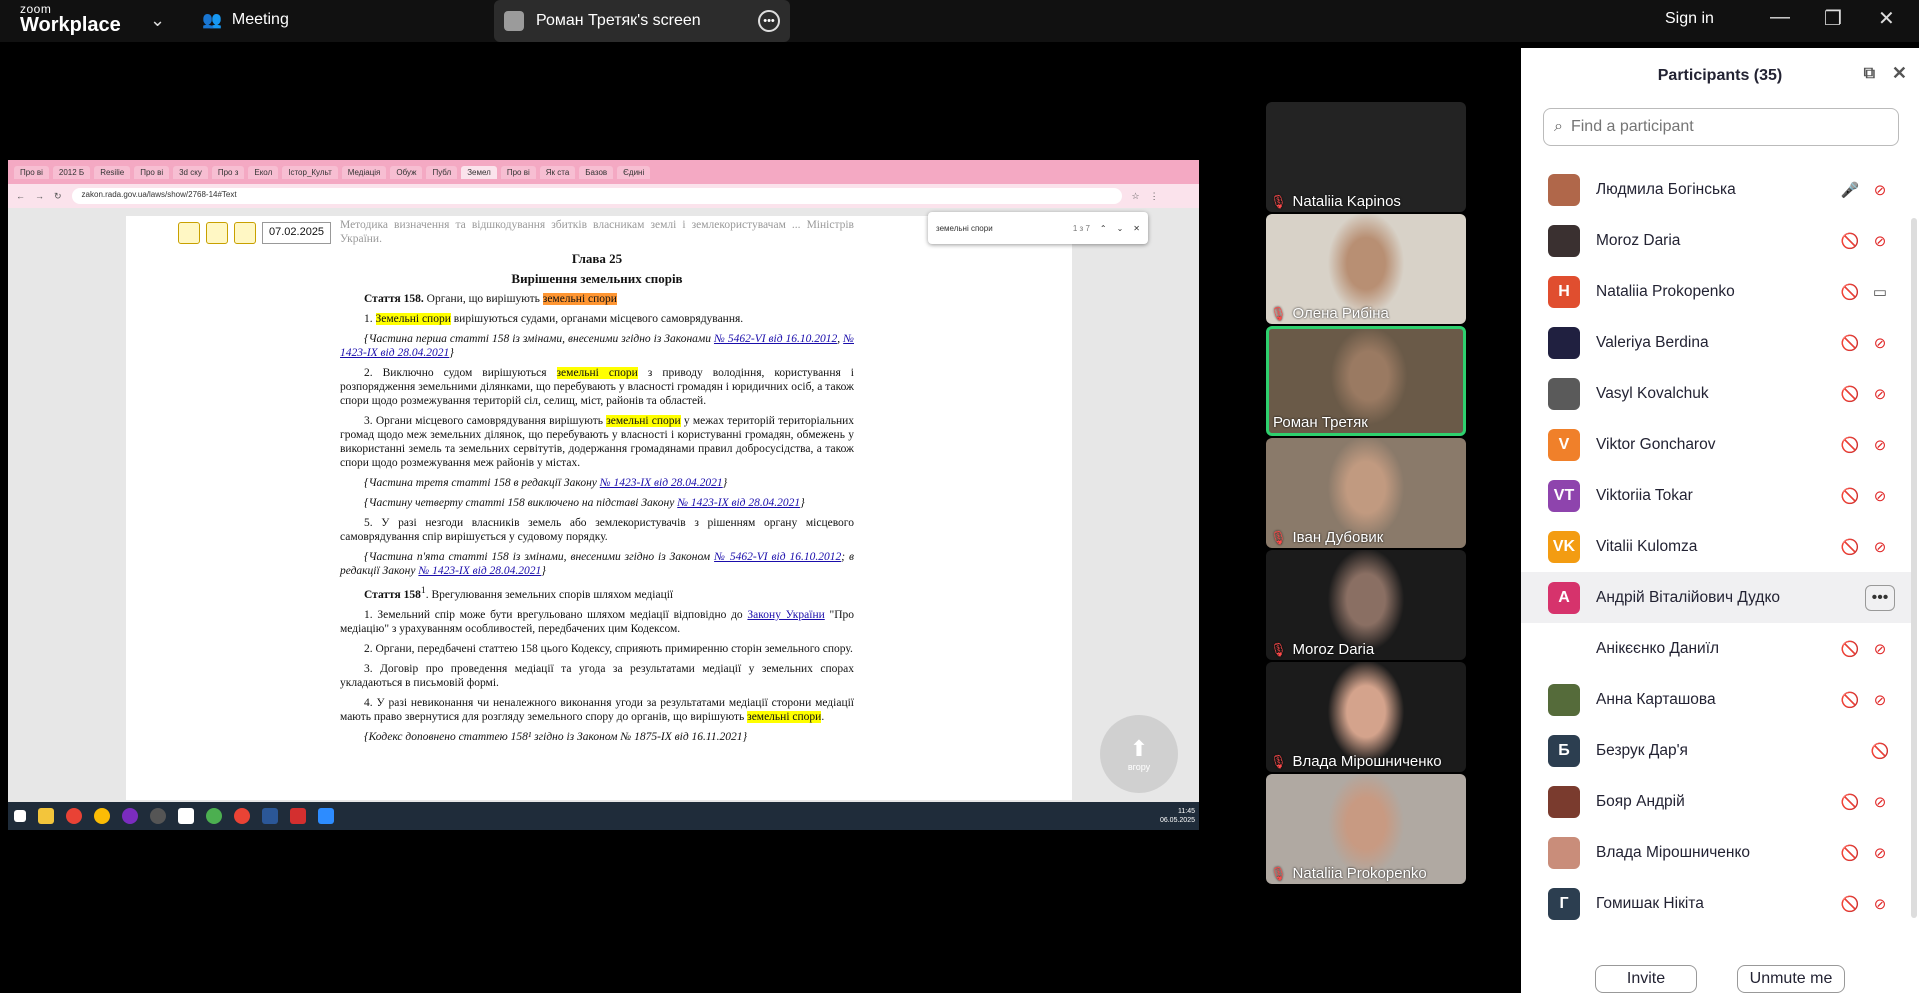 This screenshot has width=1919, height=993. Describe the element at coordinates (1716, 444) in the screenshot. I see `participant-row: V Viktor Goncharov 🚫 ⊘` at that location.